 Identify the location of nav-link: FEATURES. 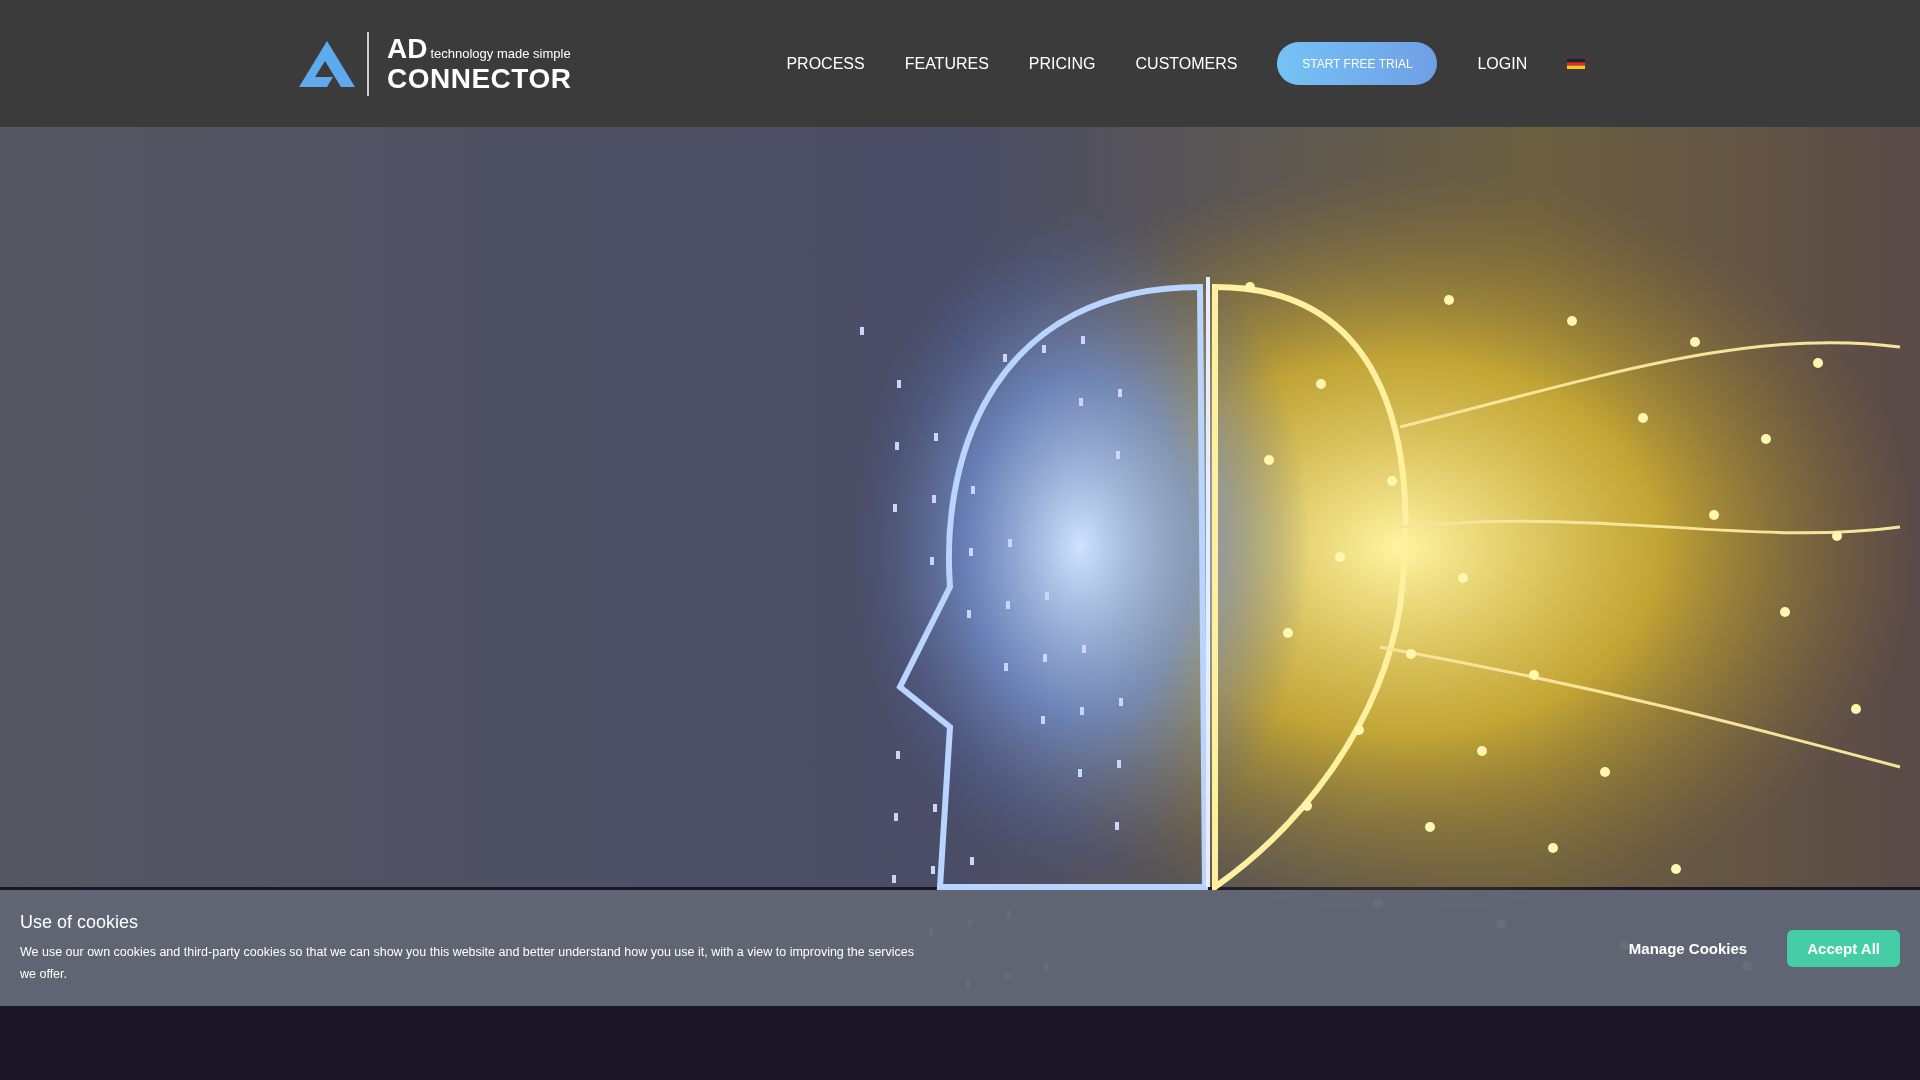
(946, 63).